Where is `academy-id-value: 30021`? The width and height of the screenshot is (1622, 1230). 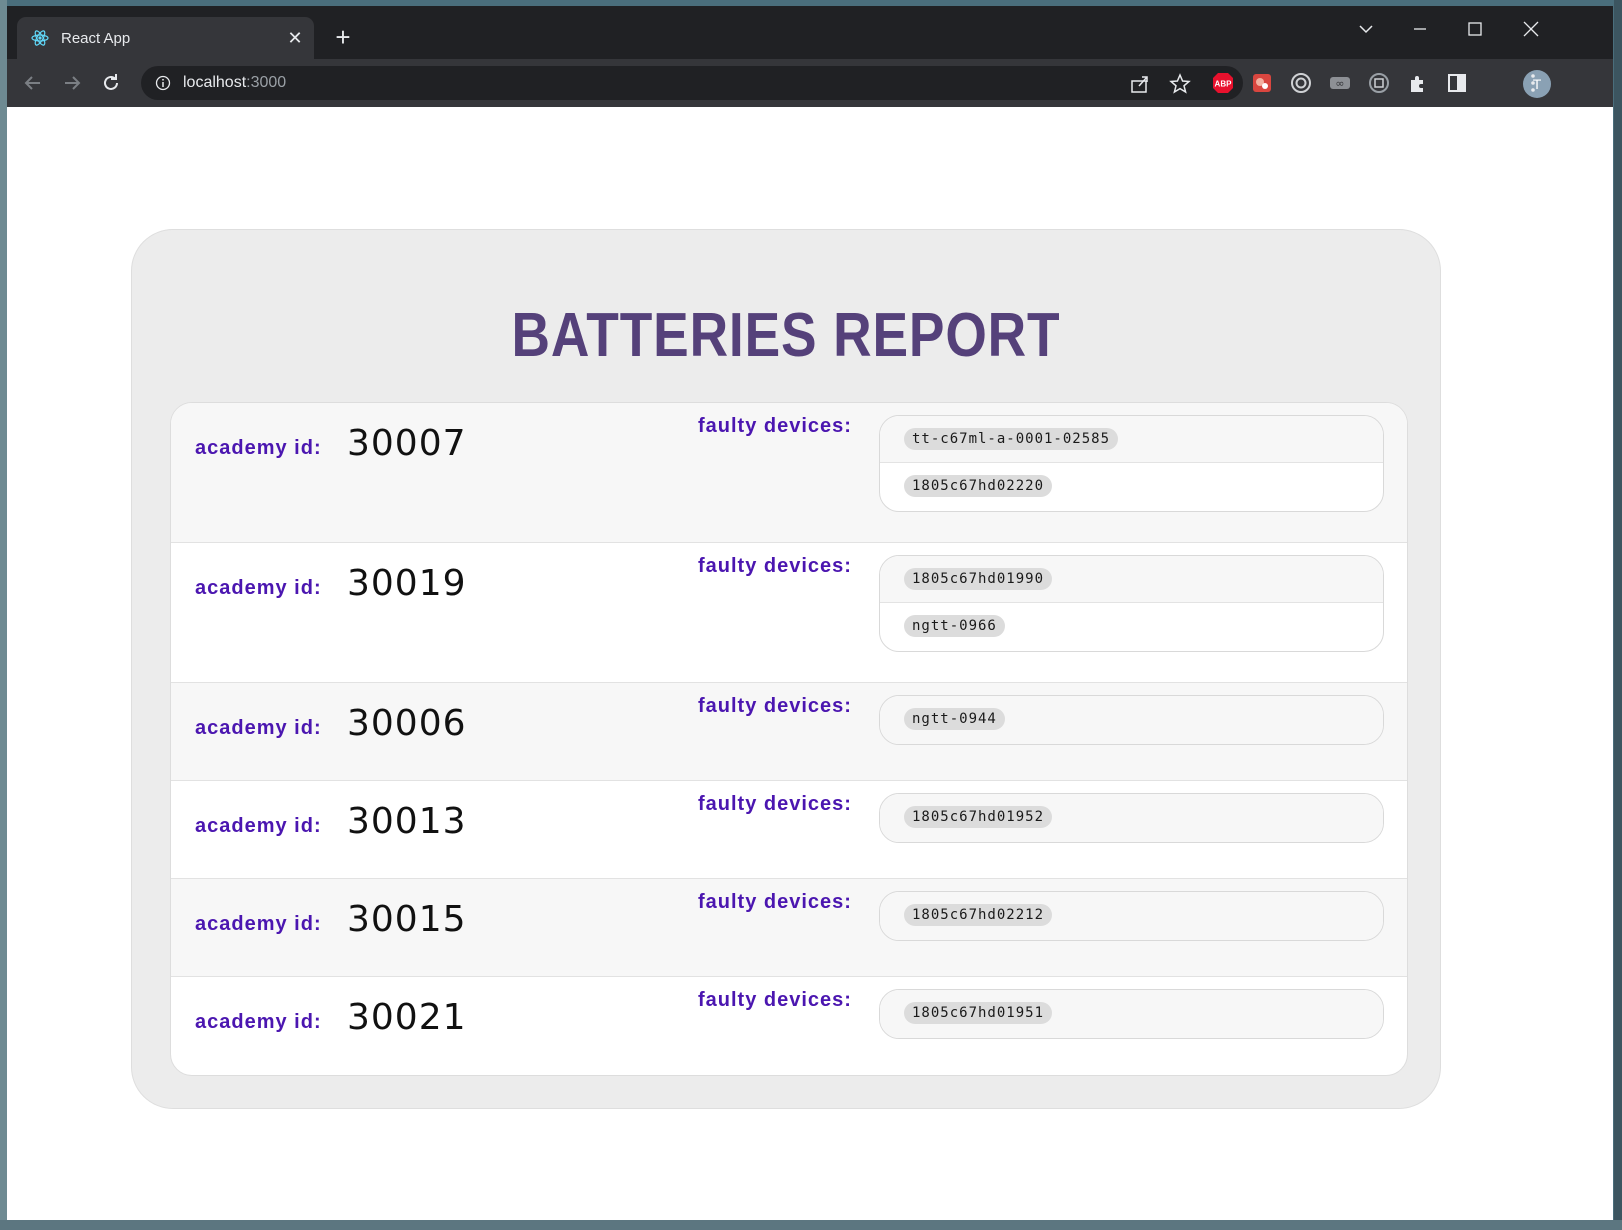 academy-id-value: 30021 is located at coordinates (407, 1017).